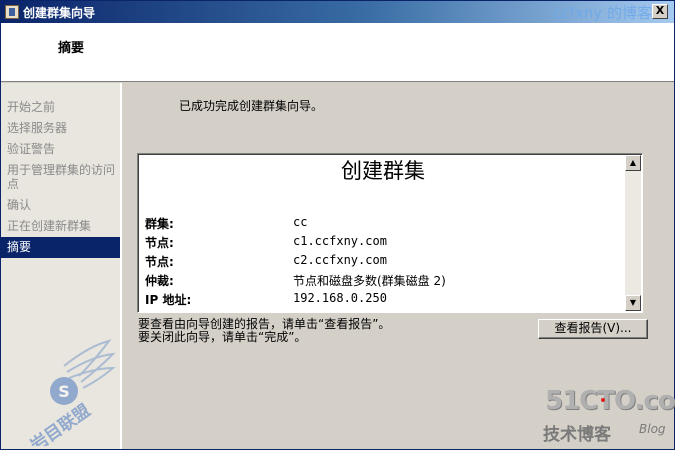  I want to click on left-logo-text: 岩目联盟, so click(60, 423).